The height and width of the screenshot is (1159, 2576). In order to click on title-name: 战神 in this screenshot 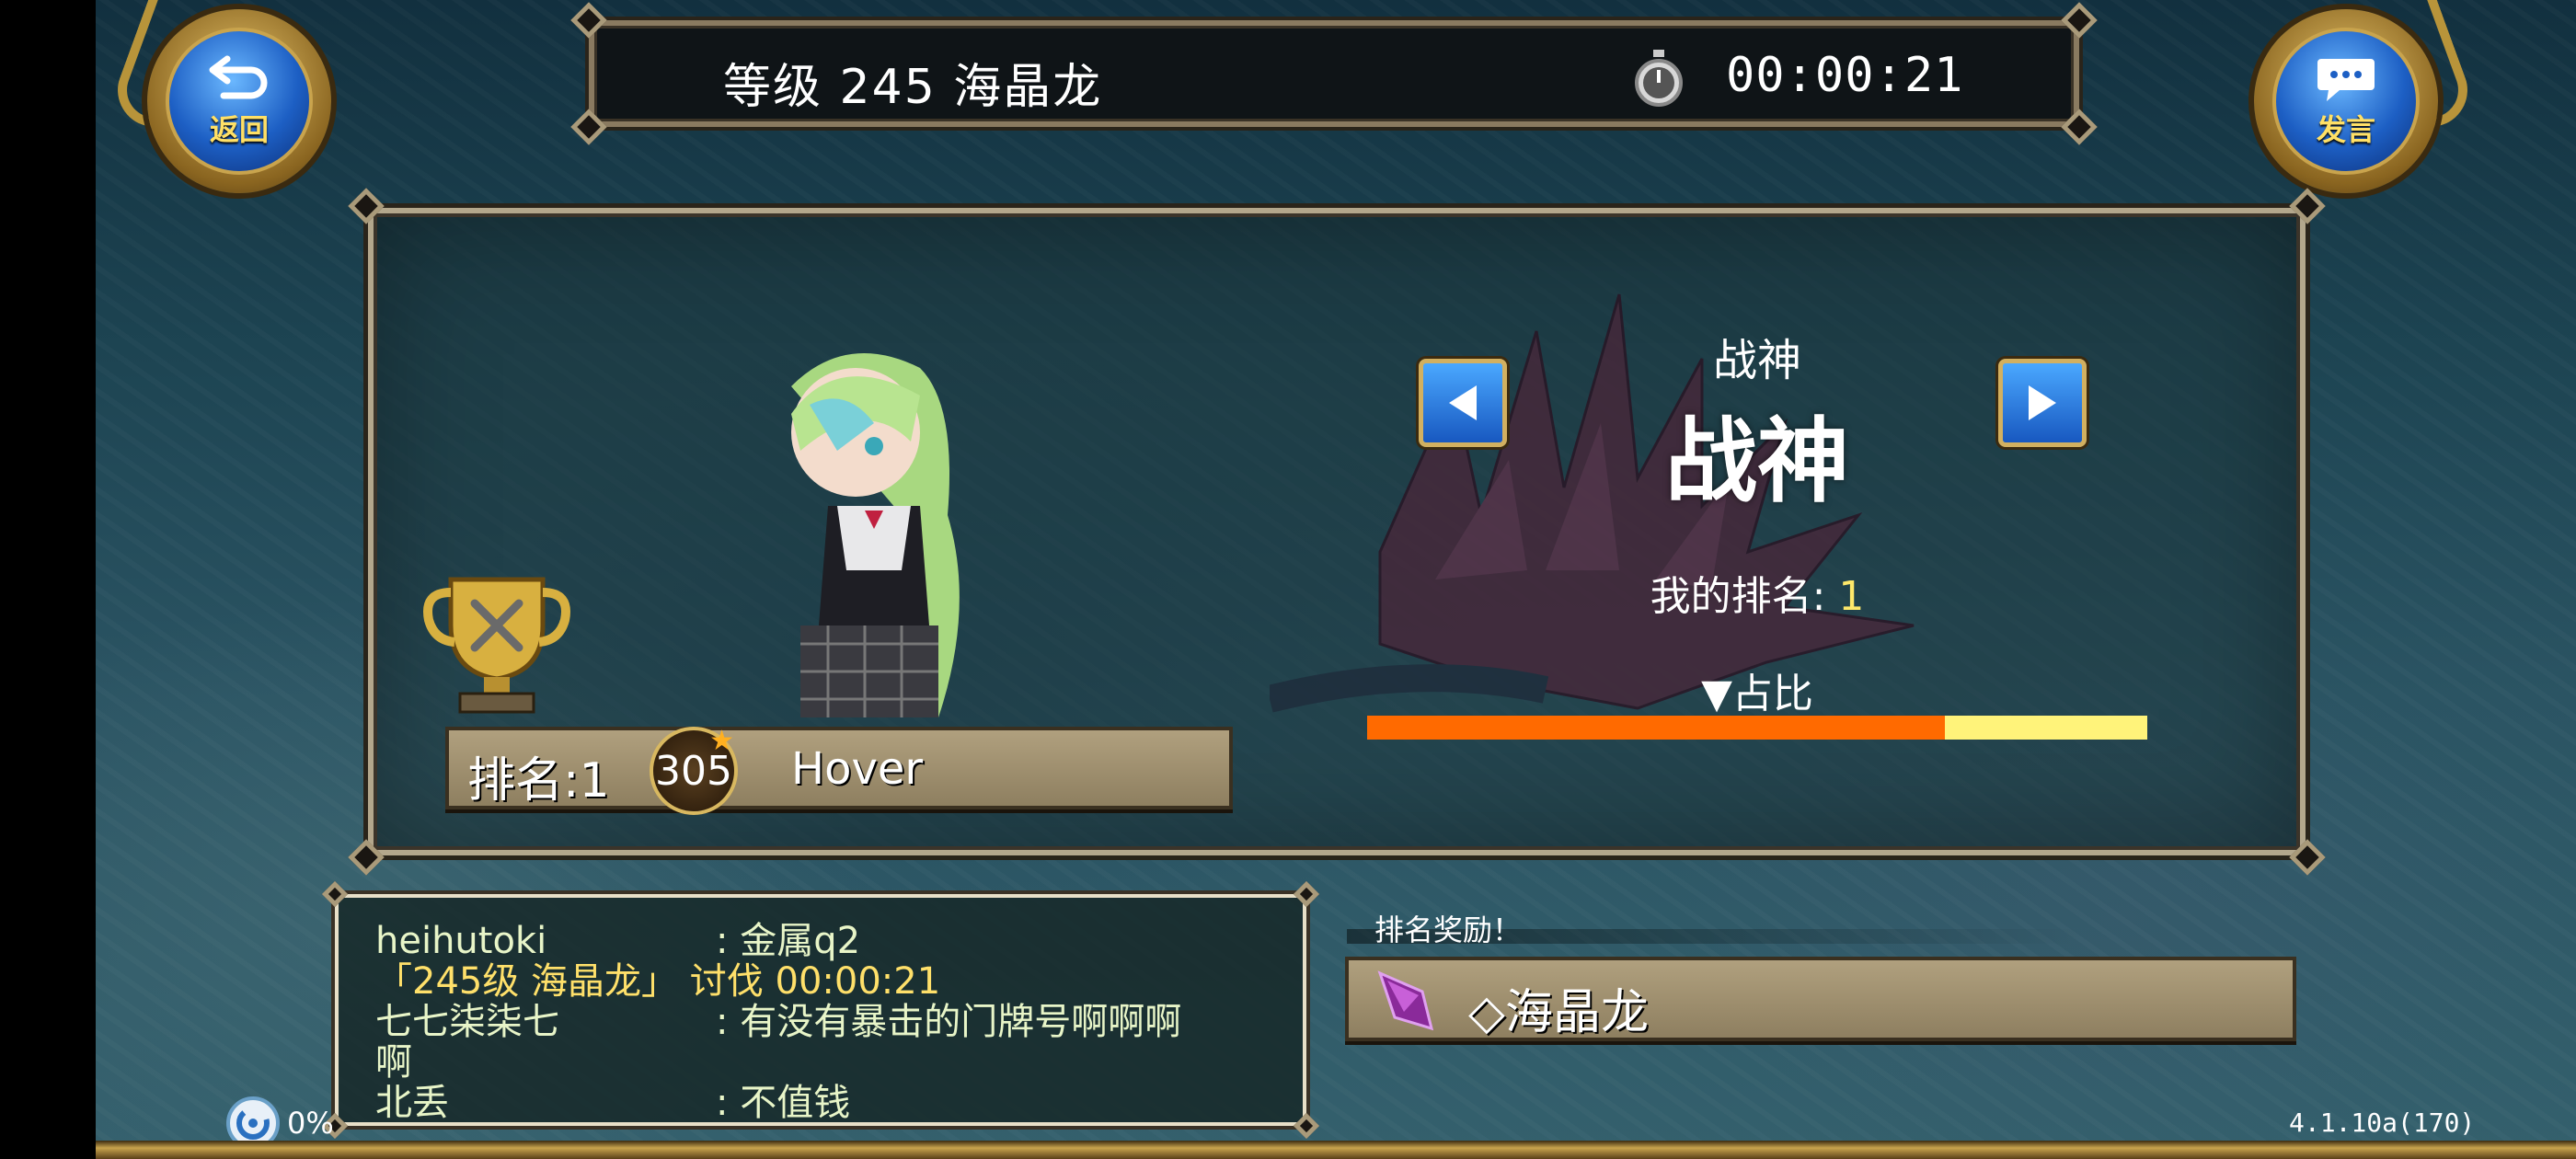, I will do `click(1757, 461)`.